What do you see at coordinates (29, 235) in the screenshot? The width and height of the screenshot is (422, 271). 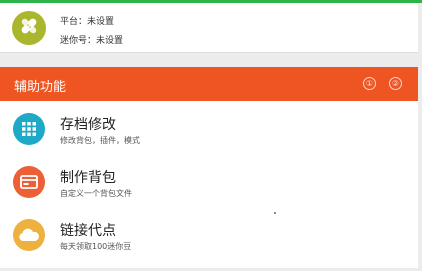 I see `cloud-icon` at bounding box center [29, 235].